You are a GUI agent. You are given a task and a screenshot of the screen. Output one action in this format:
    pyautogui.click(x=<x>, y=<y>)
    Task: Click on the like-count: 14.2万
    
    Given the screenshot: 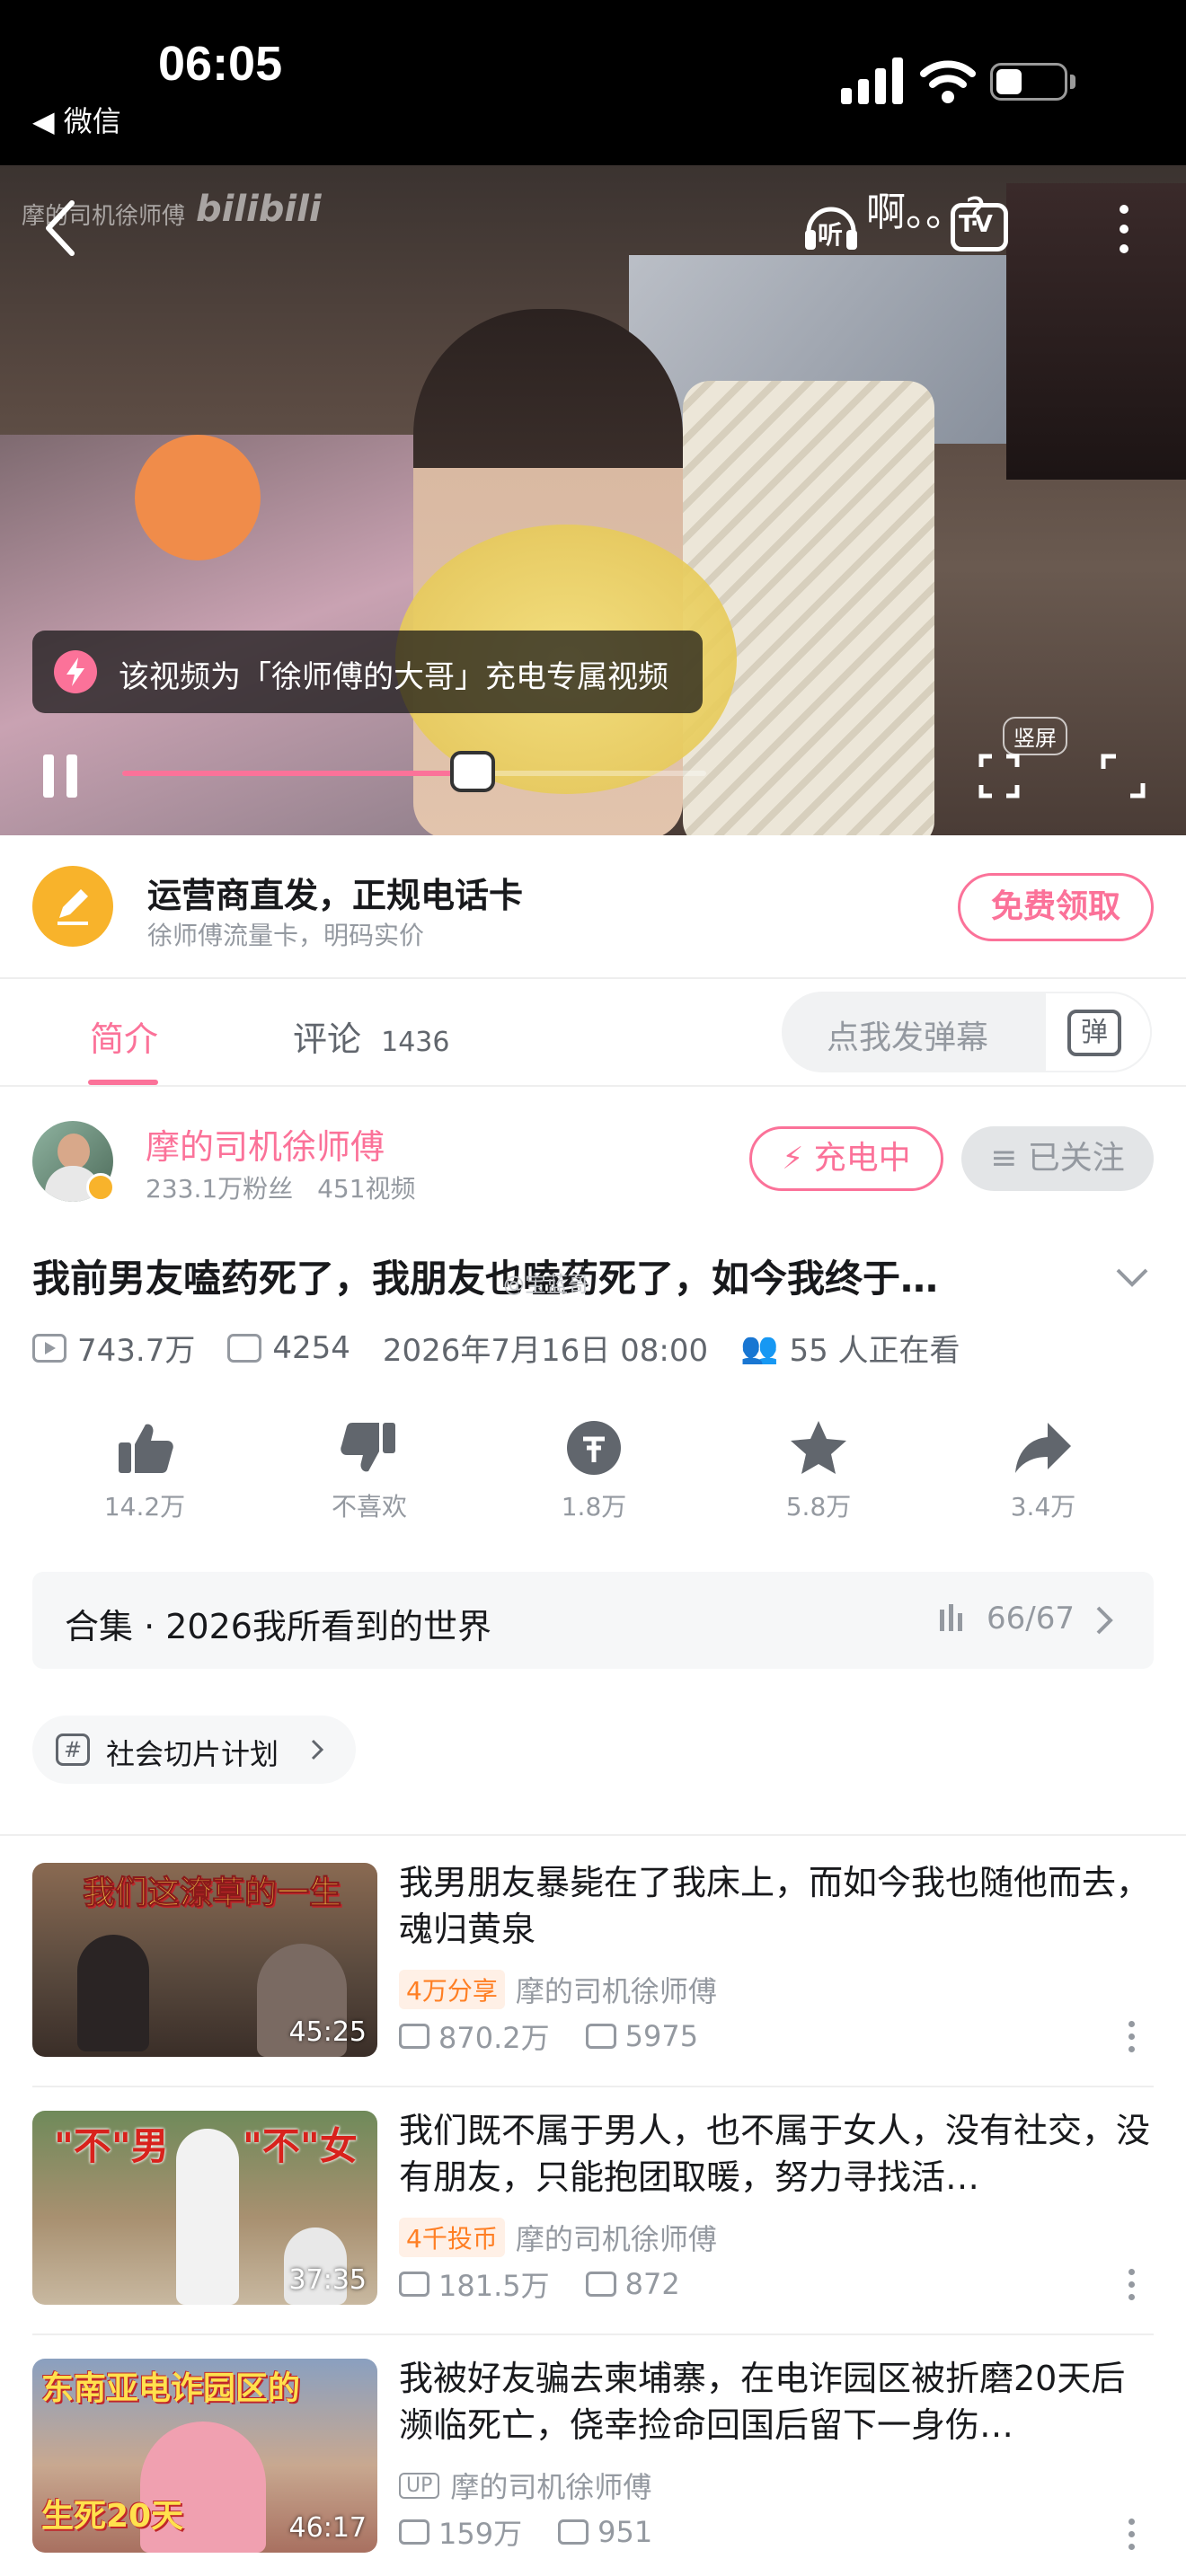 What is the action you would take?
    pyautogui.click(x=144, y=1507)
    